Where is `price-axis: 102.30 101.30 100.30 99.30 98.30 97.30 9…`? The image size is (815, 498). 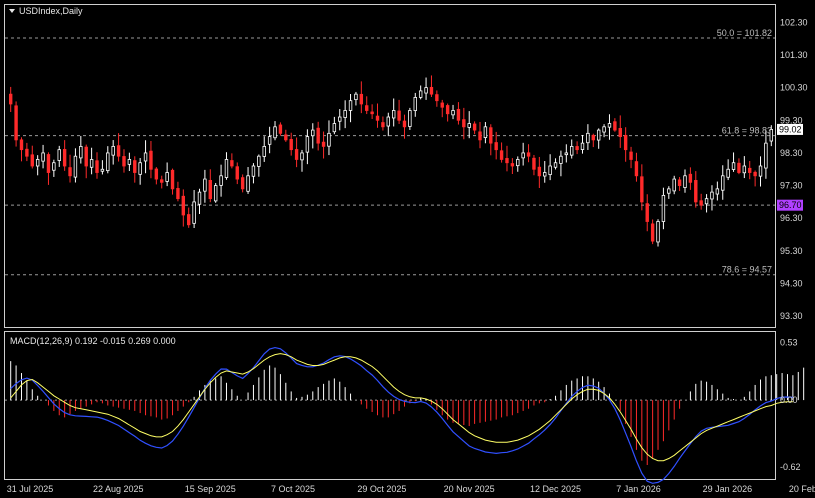
price-axis: 102.30 101.30 100.30 99.30 98.30 97.30 9… is located at coordinates (794, 169).